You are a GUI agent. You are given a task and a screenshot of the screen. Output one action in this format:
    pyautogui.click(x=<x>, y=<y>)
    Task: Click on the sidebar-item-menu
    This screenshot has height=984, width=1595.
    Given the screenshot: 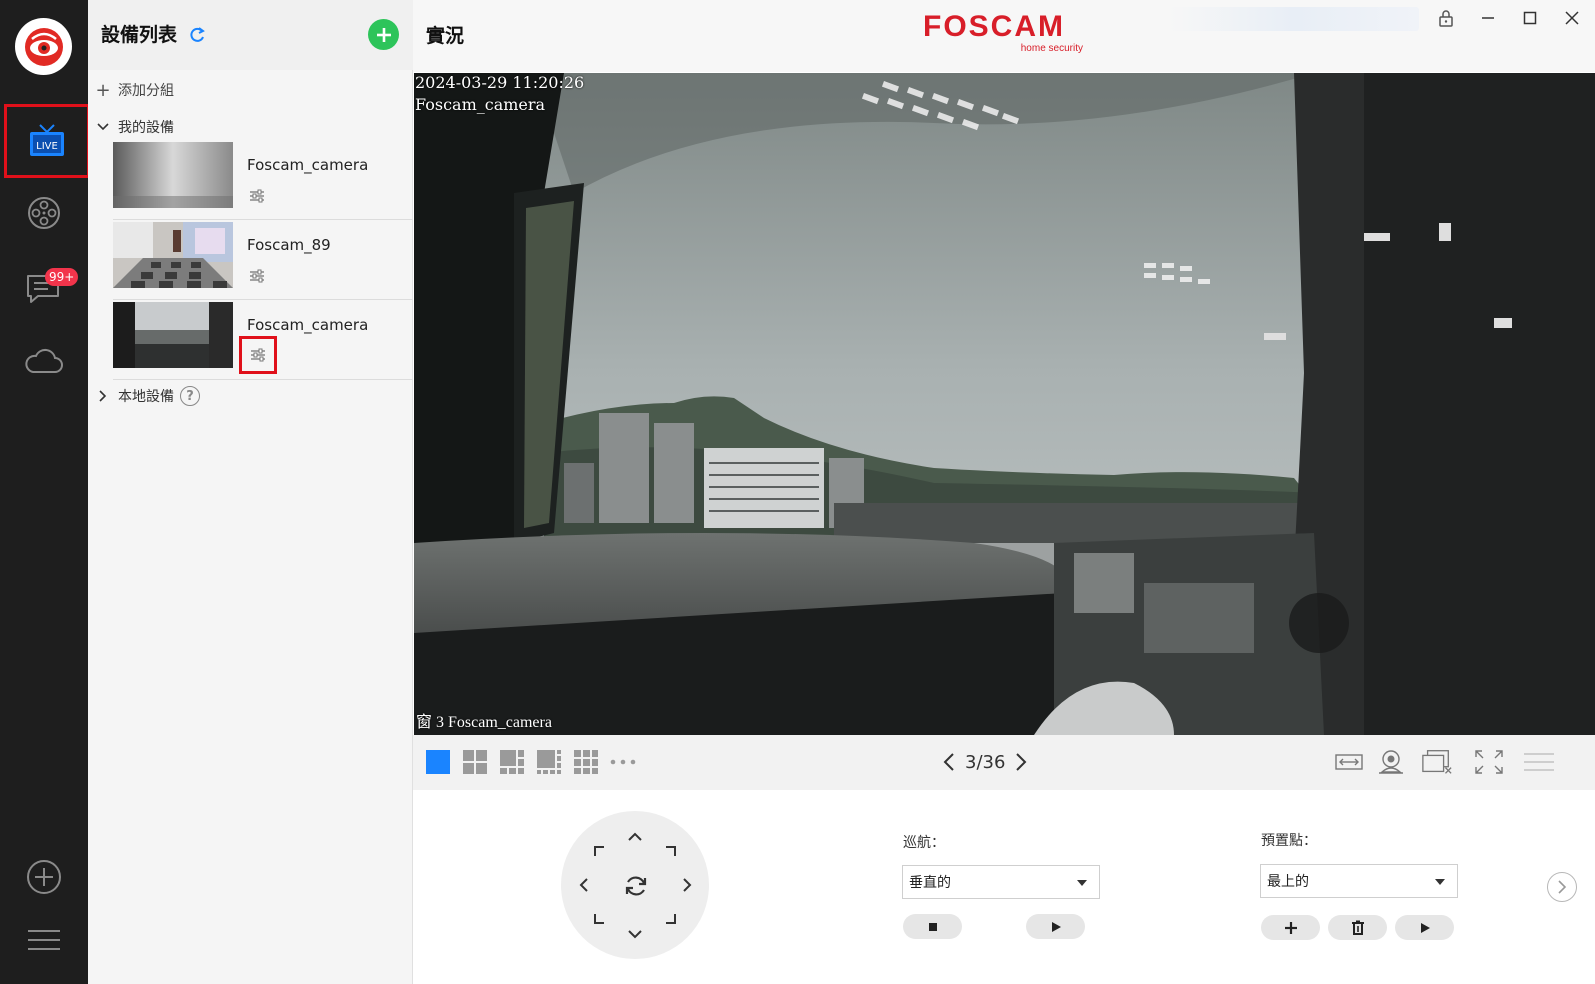 What is the action you would take?
    pyautogui.click(x=44, y=940)
    